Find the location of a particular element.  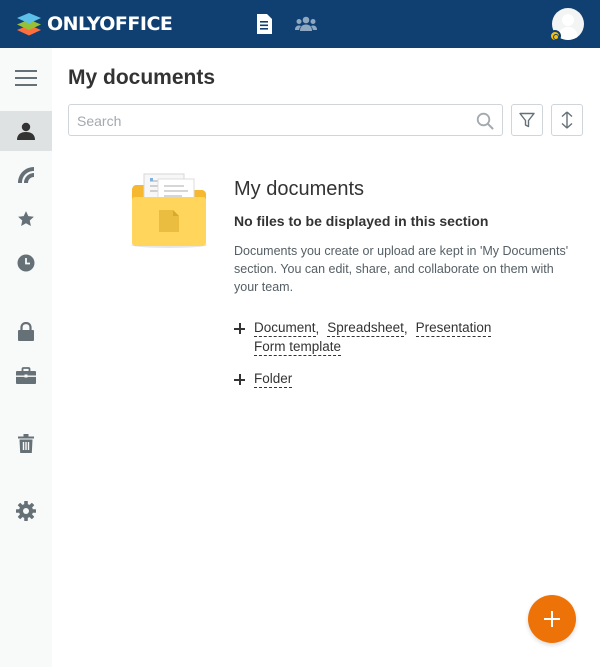

create-spreadsheet-link: Spreadsheet is located at coordinates (365, 328).